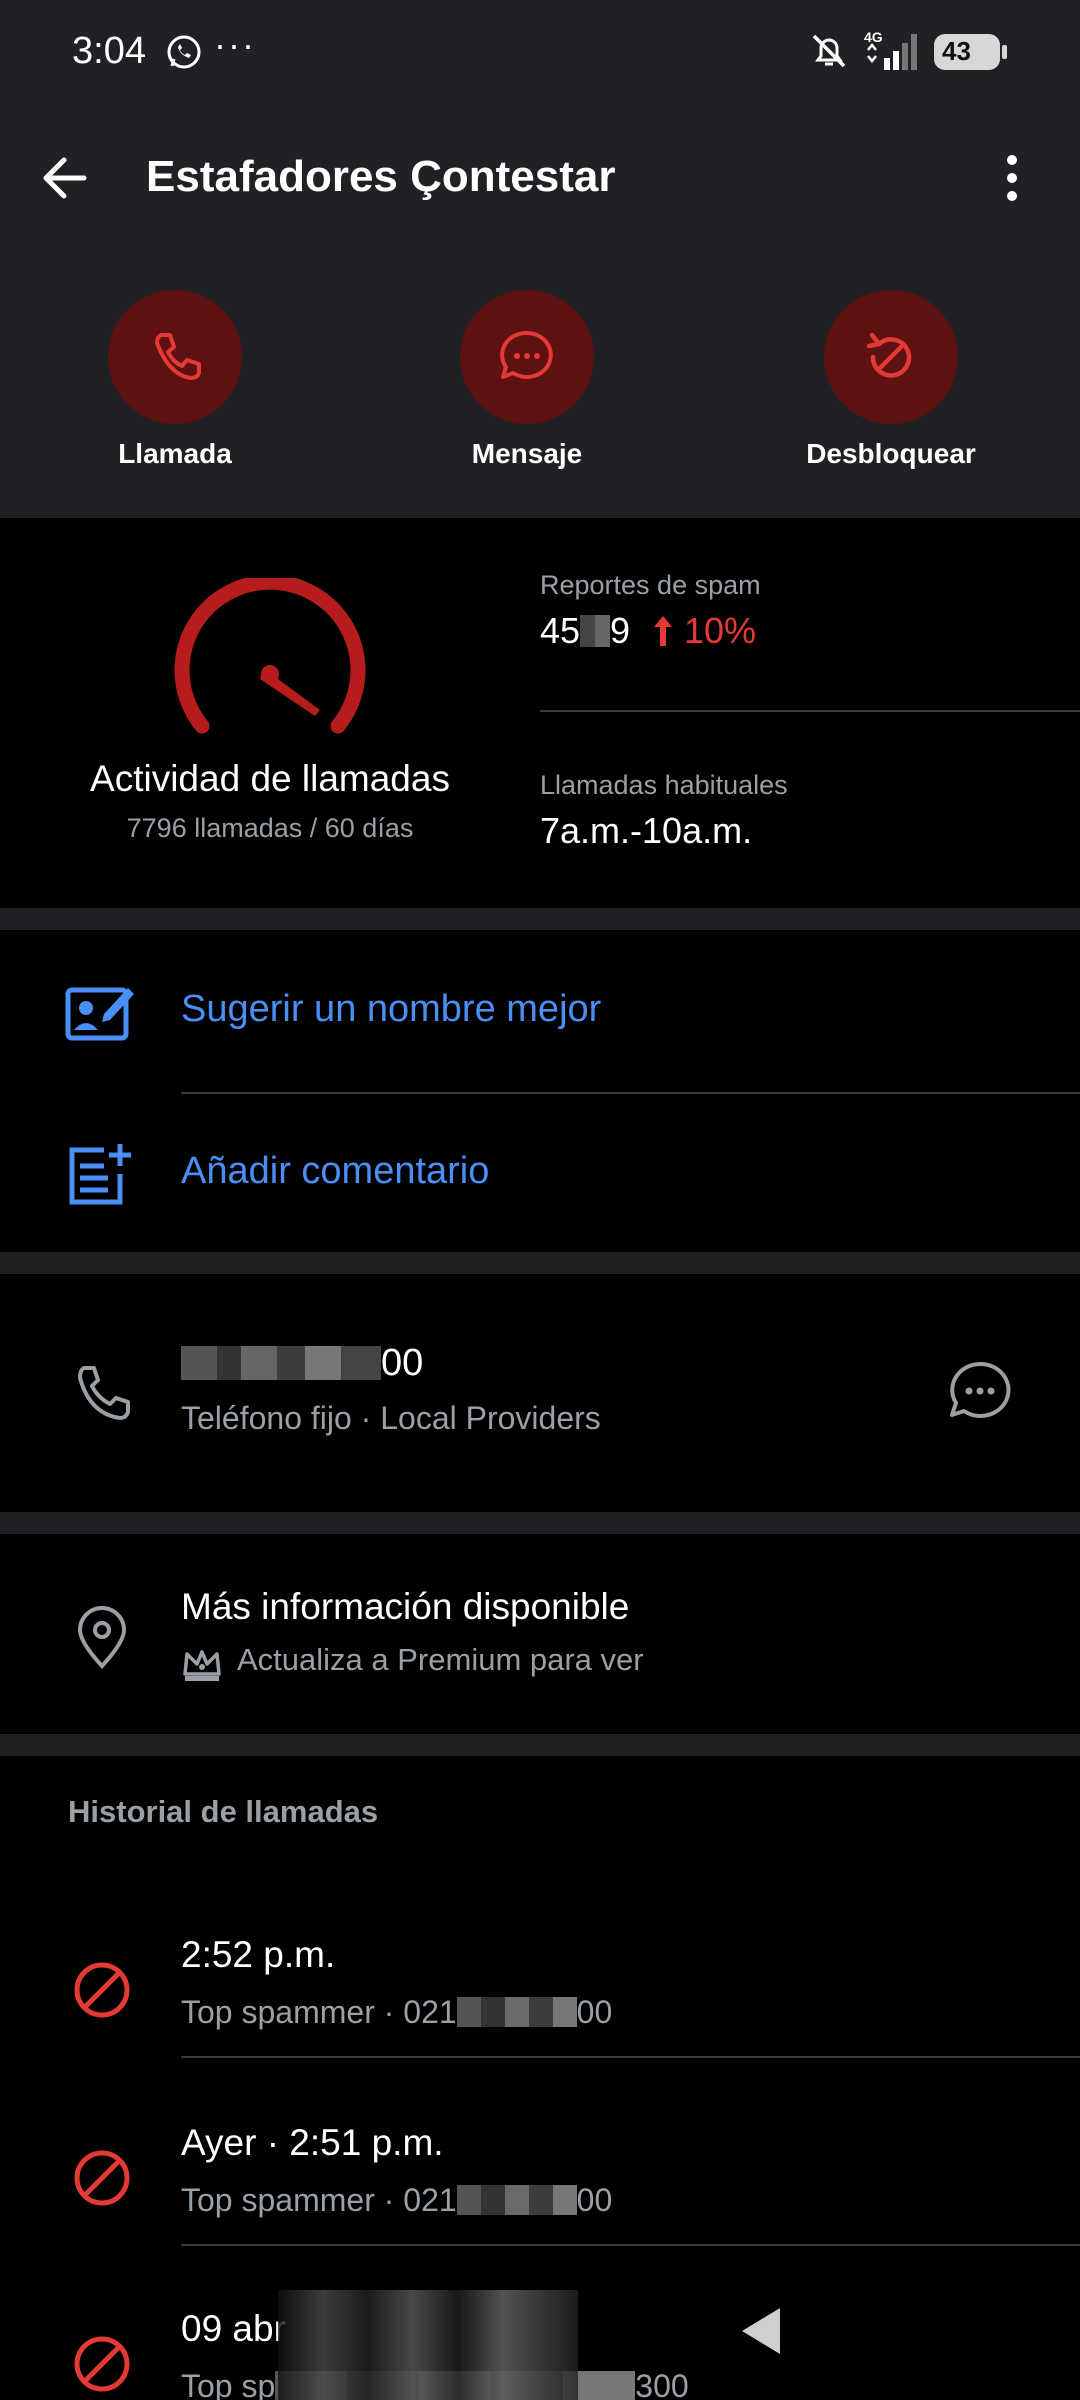  Describe the element at coordinates (663, 631) in the screenshot. I see `arrow-up-icon` at that location.